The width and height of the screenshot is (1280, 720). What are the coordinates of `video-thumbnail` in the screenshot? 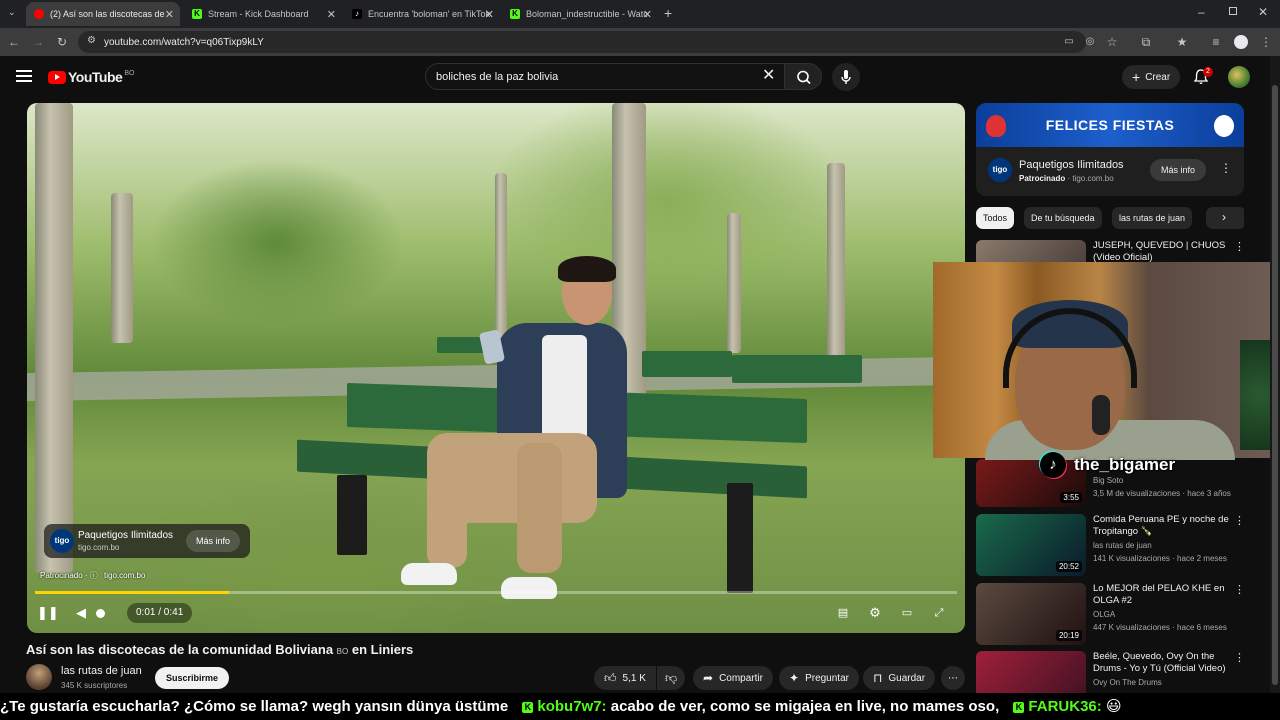 It's located at (1031, 672).